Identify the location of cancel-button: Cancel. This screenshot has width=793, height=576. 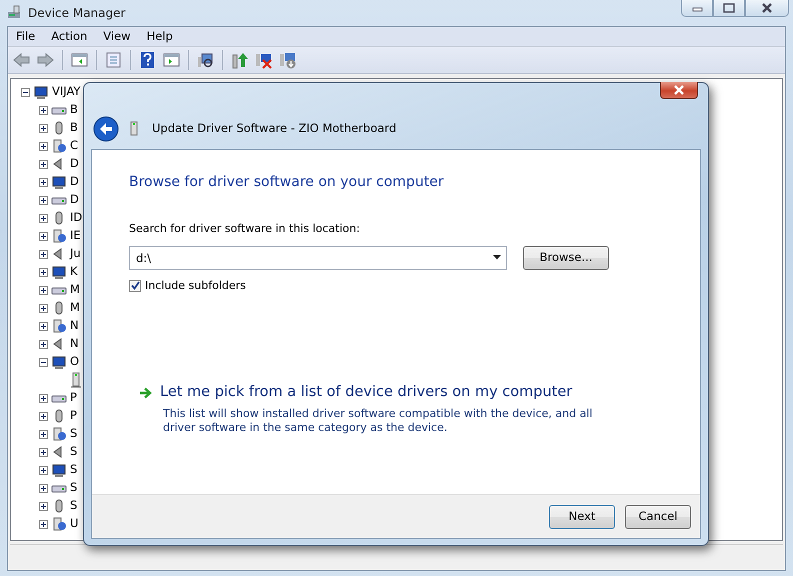
(658, 516).